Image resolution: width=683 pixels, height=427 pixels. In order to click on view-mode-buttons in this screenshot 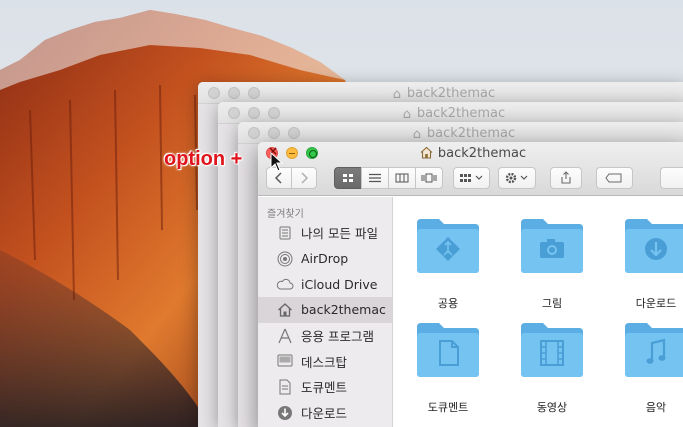, I will do `click(388, 178)`.